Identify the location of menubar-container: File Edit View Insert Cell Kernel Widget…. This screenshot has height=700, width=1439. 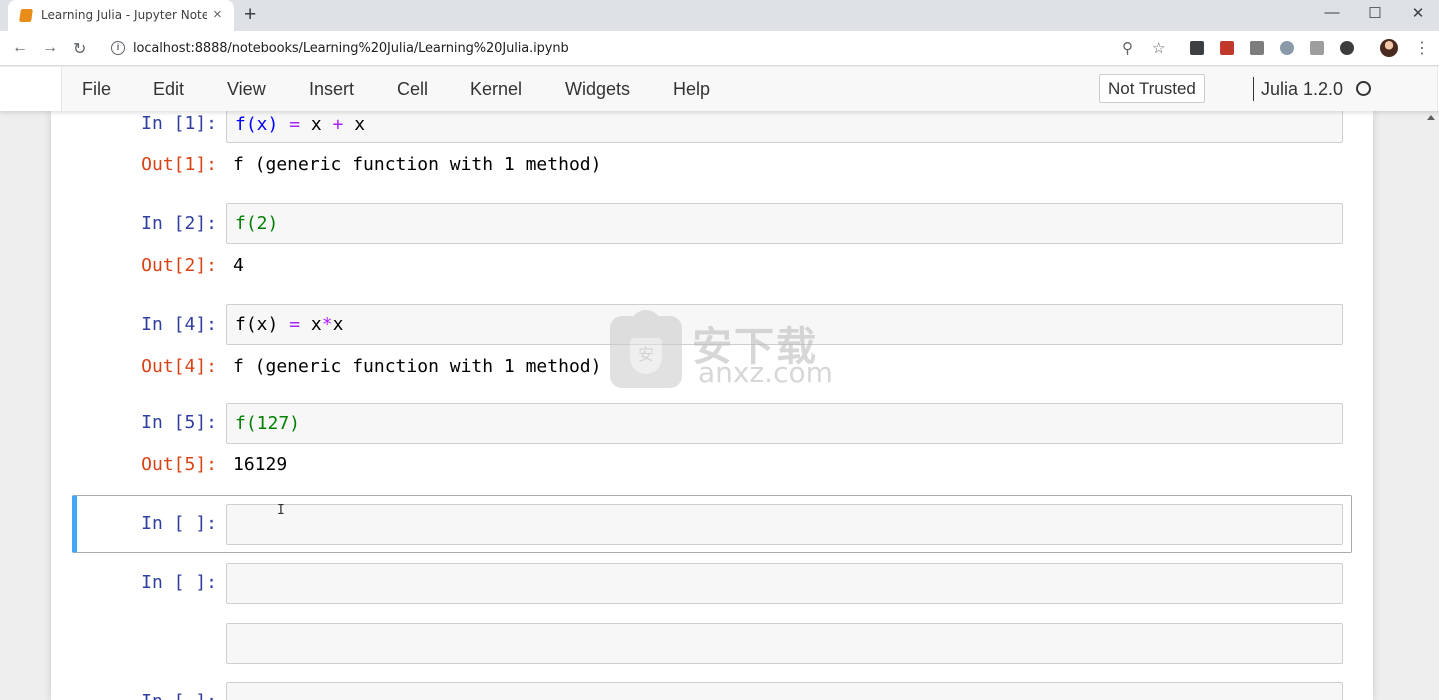
(749, 89).